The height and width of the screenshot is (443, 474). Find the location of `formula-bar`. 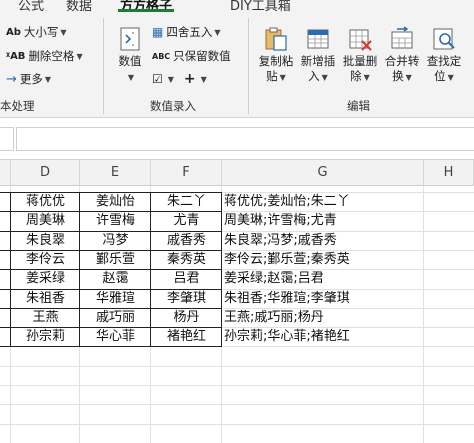

formula-bar is located at coordinates (237, 139).